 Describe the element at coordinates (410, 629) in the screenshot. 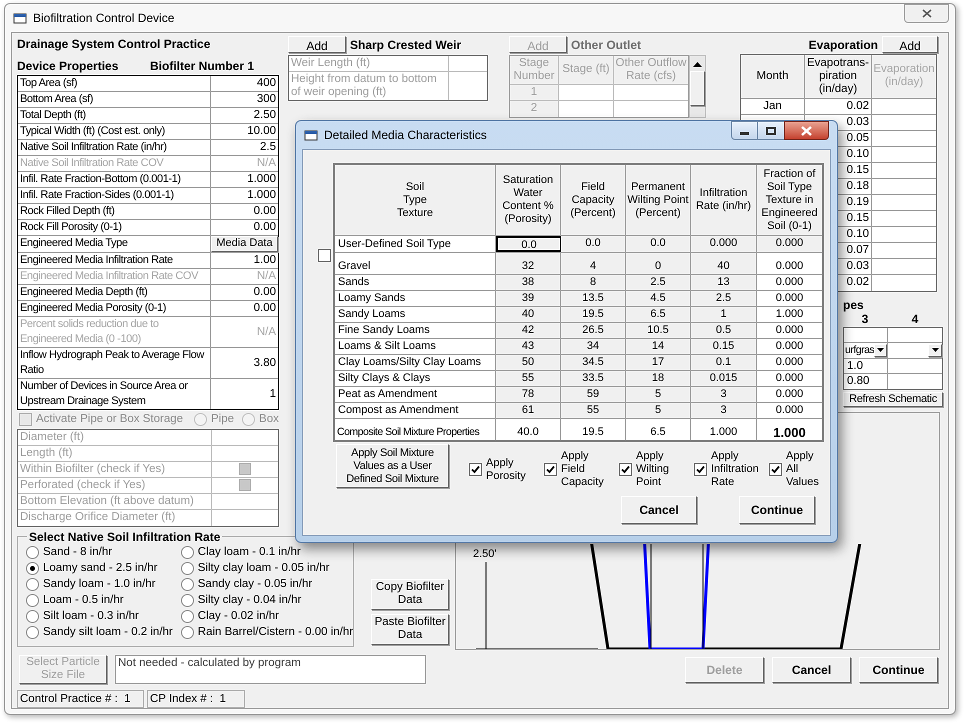

I see `paste-data-button: Paste Biofilter Data` at that location.